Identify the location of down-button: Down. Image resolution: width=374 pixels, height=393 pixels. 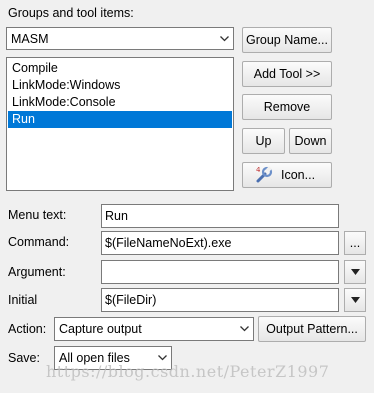
(310, 141).